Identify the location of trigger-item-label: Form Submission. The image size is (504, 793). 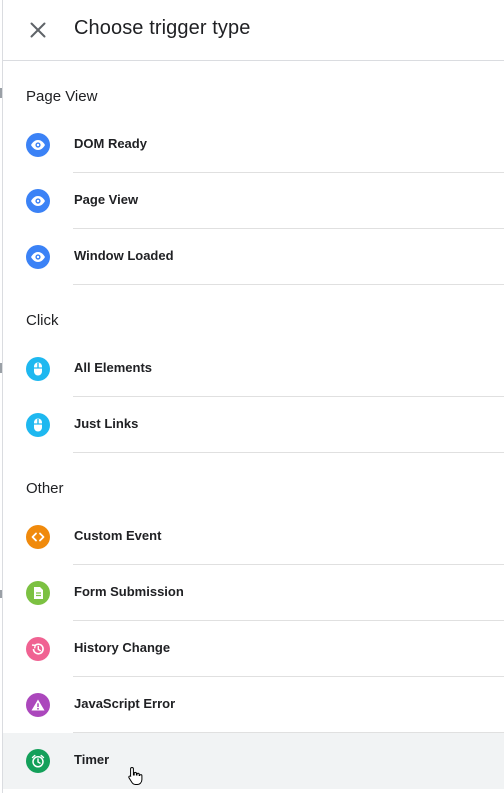
(129, 591).